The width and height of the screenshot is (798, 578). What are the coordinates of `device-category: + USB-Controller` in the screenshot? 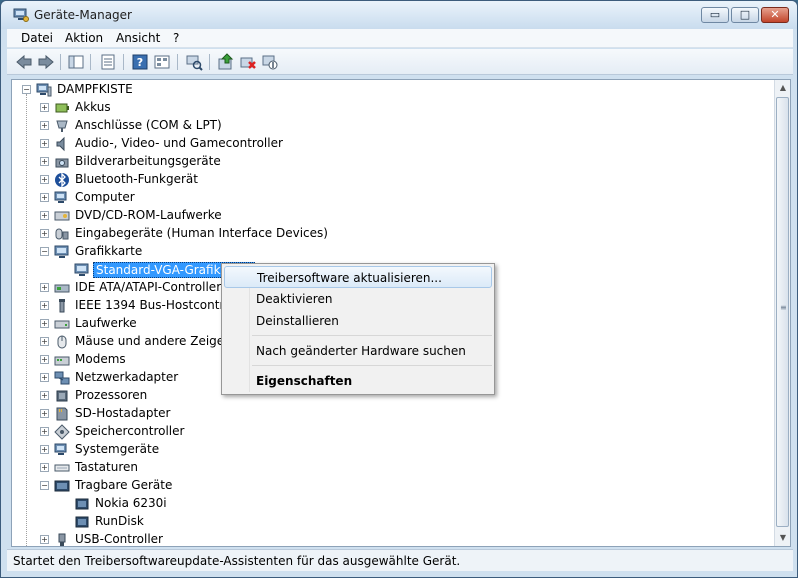 It's located at (392, 538).